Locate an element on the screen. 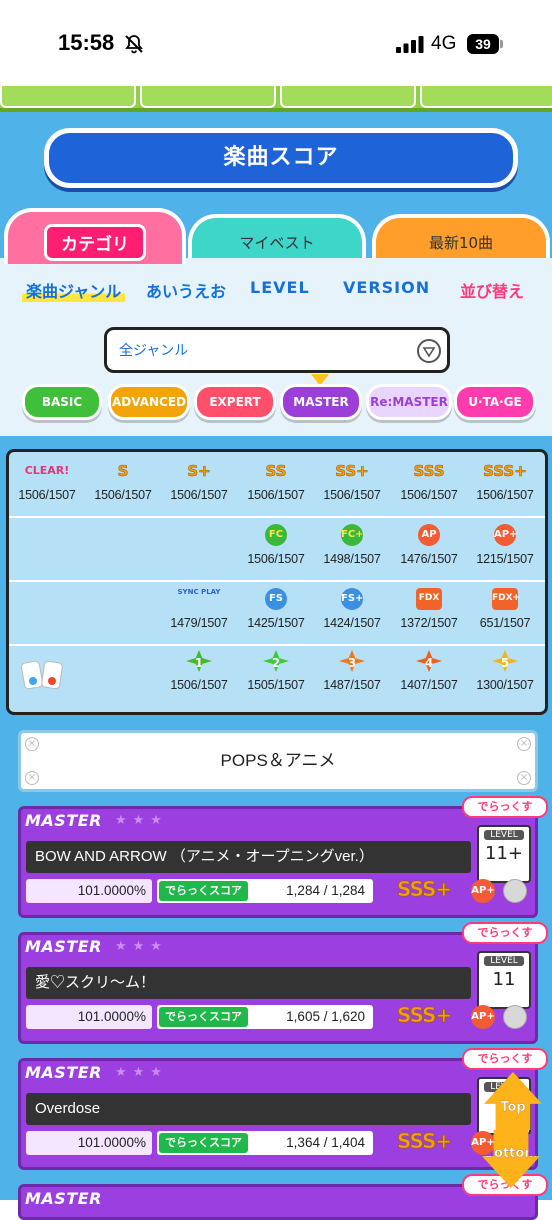 The height and width of the screenshot is (1220, 552). genre-select: 全ジャンル is located at coordinates (277, 350).